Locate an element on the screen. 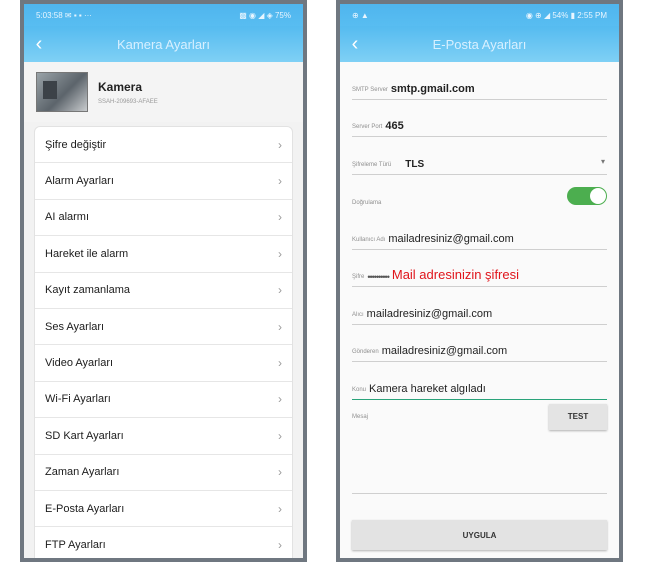 This screenshot has width=663, height=567. menu-item-ai-alarm: AI alarmı › is located at coordinates (163, 218).